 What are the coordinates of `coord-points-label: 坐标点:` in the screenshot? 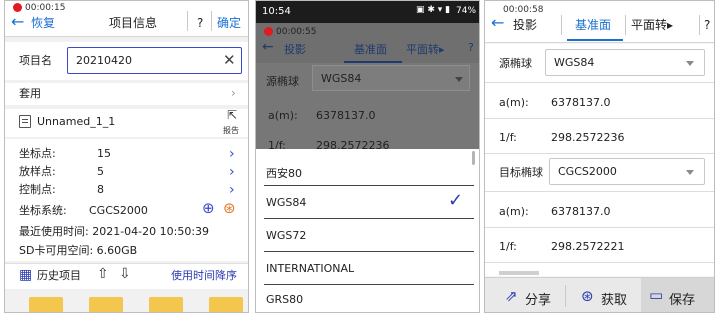 It's located at (37, 153).